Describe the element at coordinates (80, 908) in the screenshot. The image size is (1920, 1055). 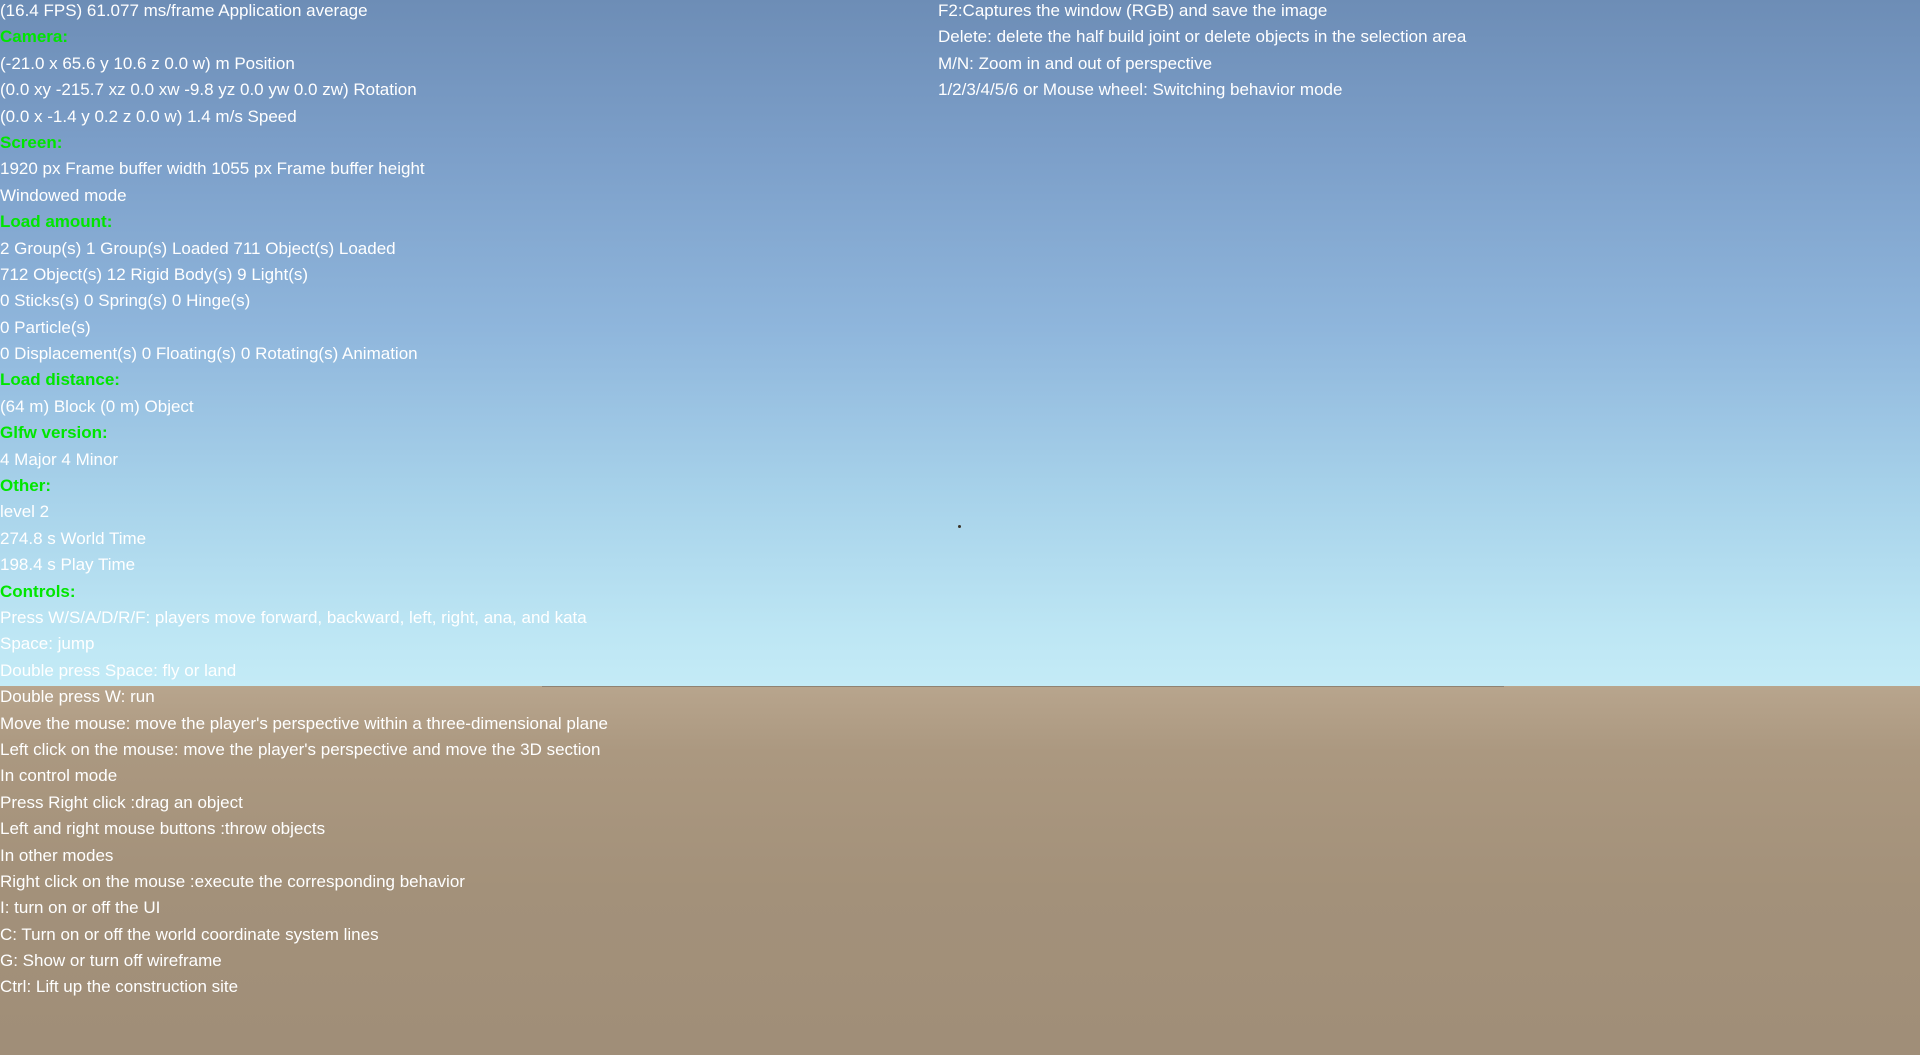
I see `hud-line: I: turn on or off the UI` at that location.